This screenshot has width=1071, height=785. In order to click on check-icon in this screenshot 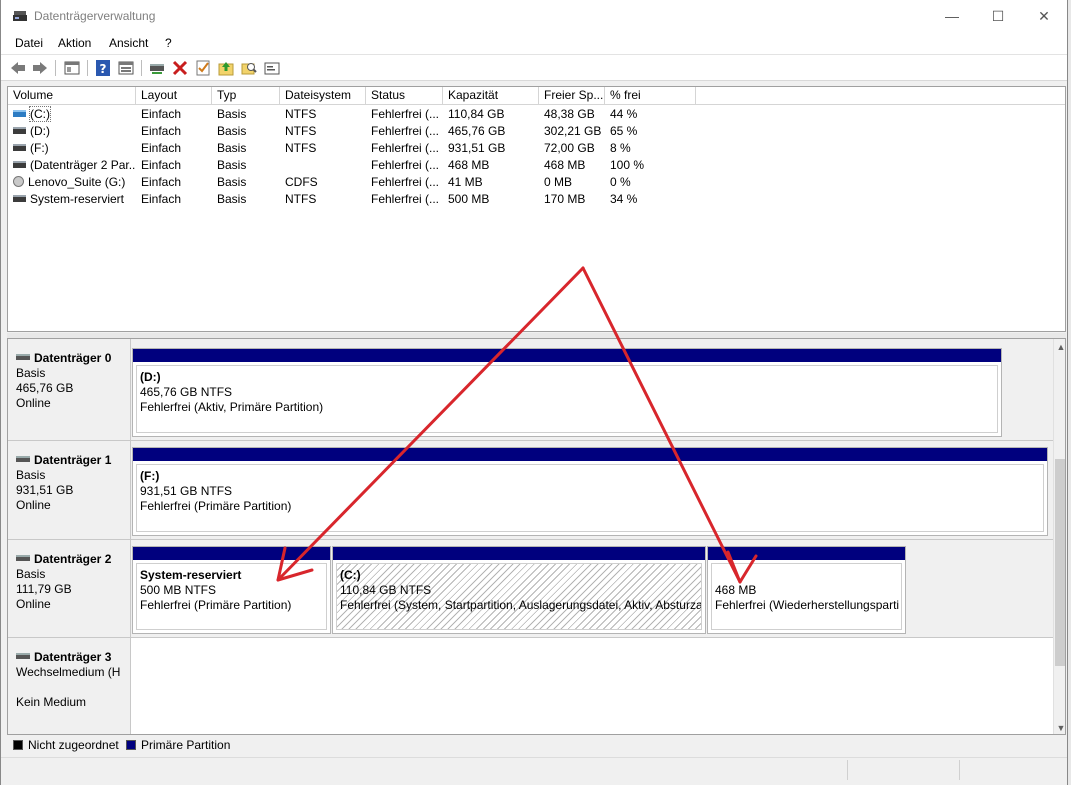, I will do `click(203, 68)`.